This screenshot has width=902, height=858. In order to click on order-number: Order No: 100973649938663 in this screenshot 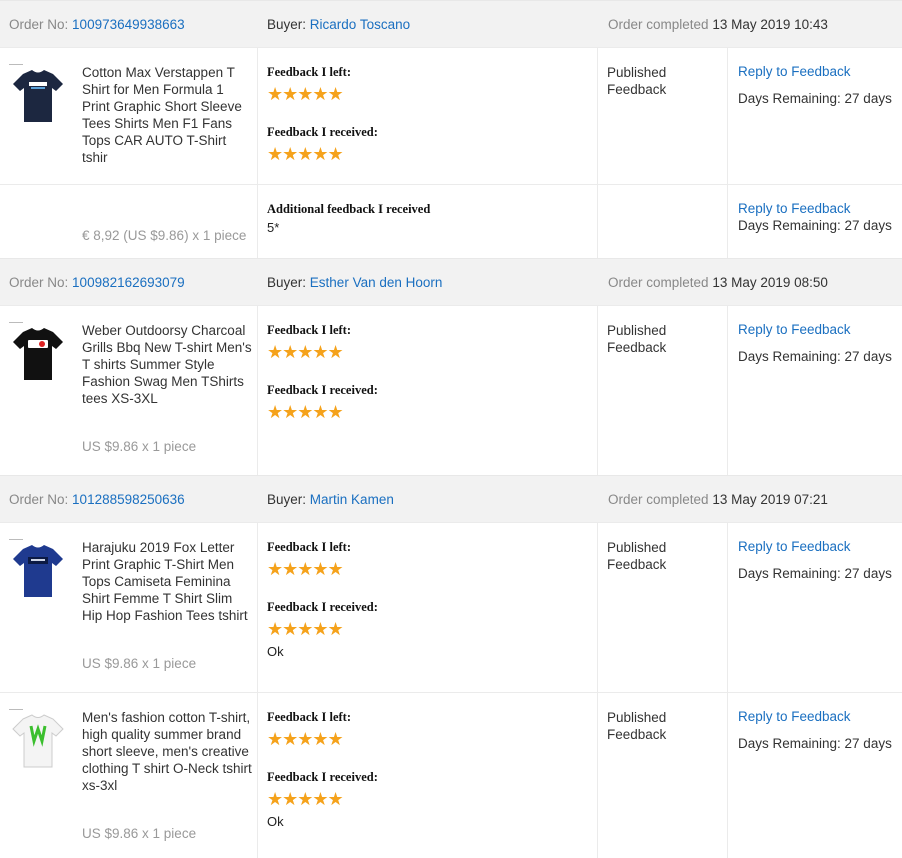, I will do `click(97, 24)`.